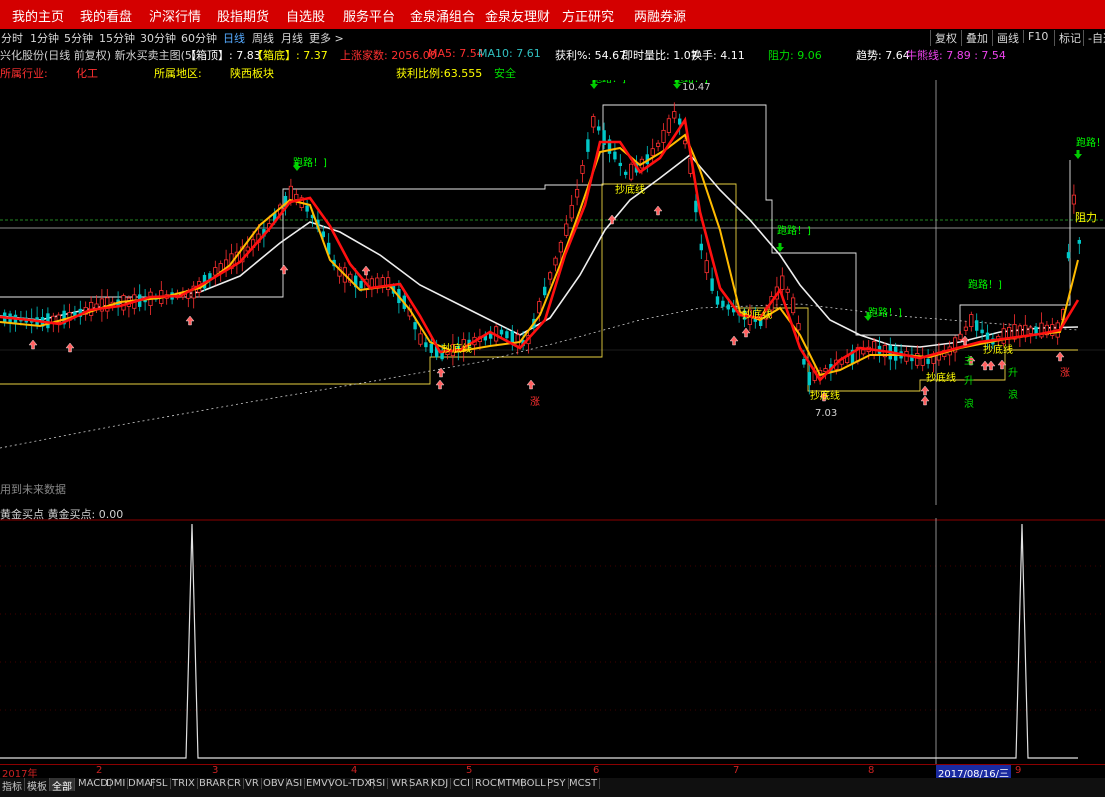  What do you see at coordinates (99, 770) in the screenshot?
I see `date-tick: 2` at bounding box center [99, 770].